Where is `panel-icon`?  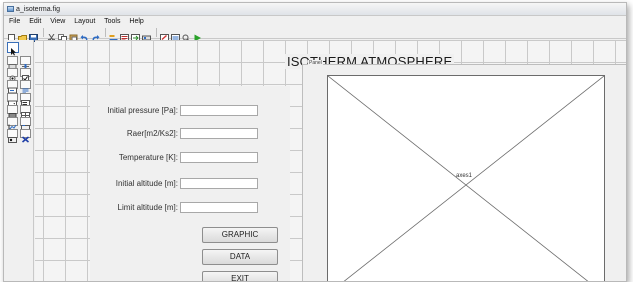
panel-icon is located at coordinates (25, 124).